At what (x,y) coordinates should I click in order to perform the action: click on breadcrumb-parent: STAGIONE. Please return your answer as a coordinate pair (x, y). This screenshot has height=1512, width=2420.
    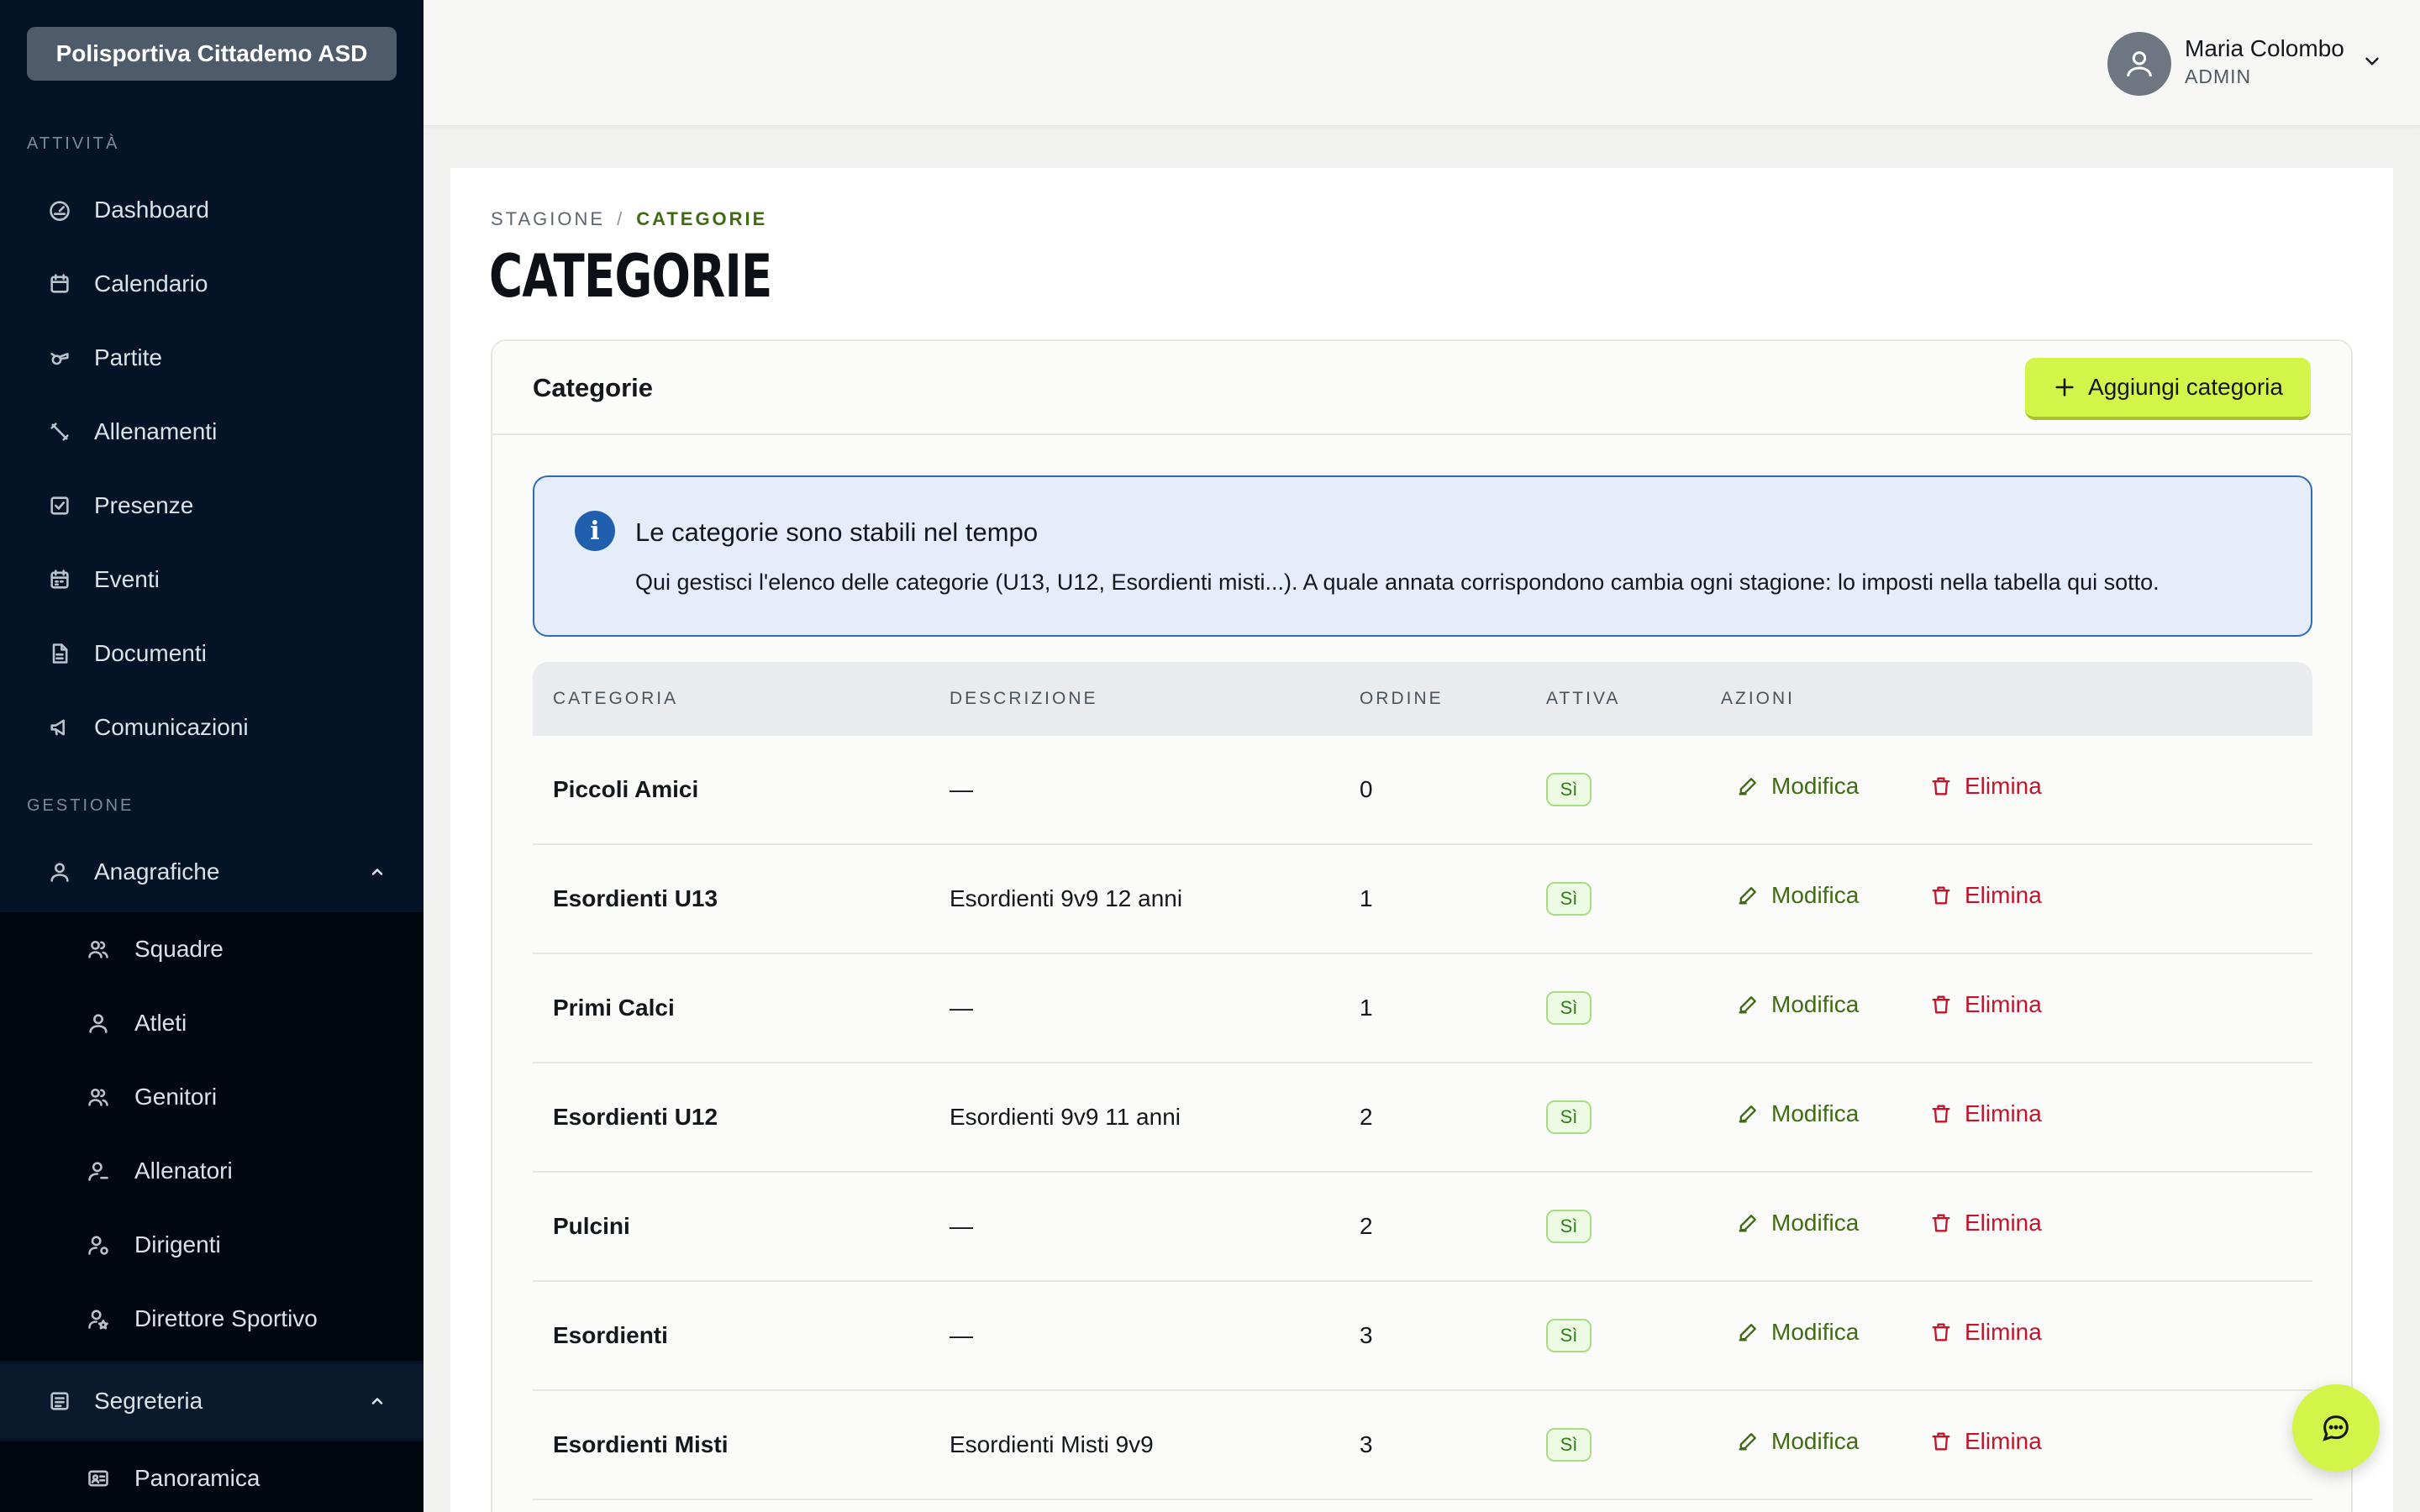
    Looking at the image, I should click on (548, 218).